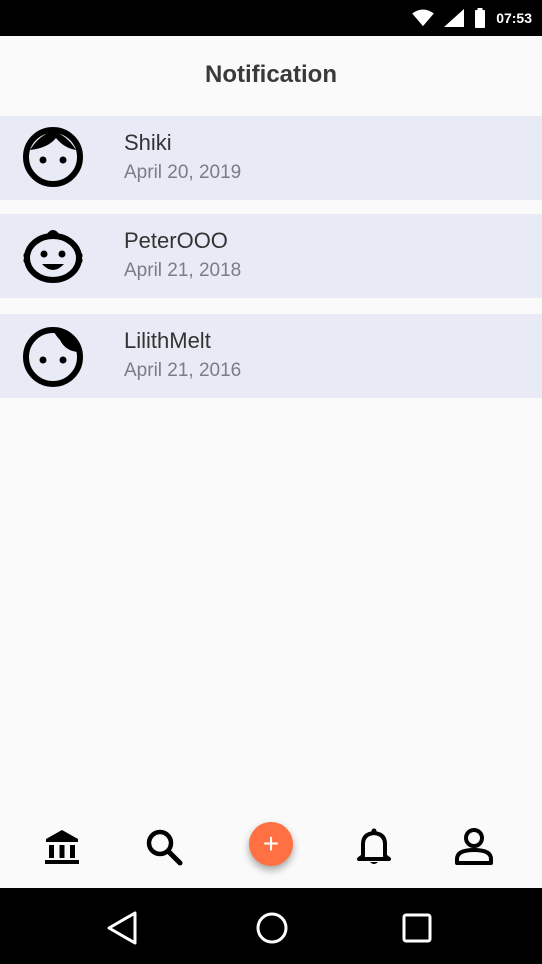 Image resolution: width=542 pixels, height=964 pixels. I want to click on bottom-navigation: +, so click(271, 848).